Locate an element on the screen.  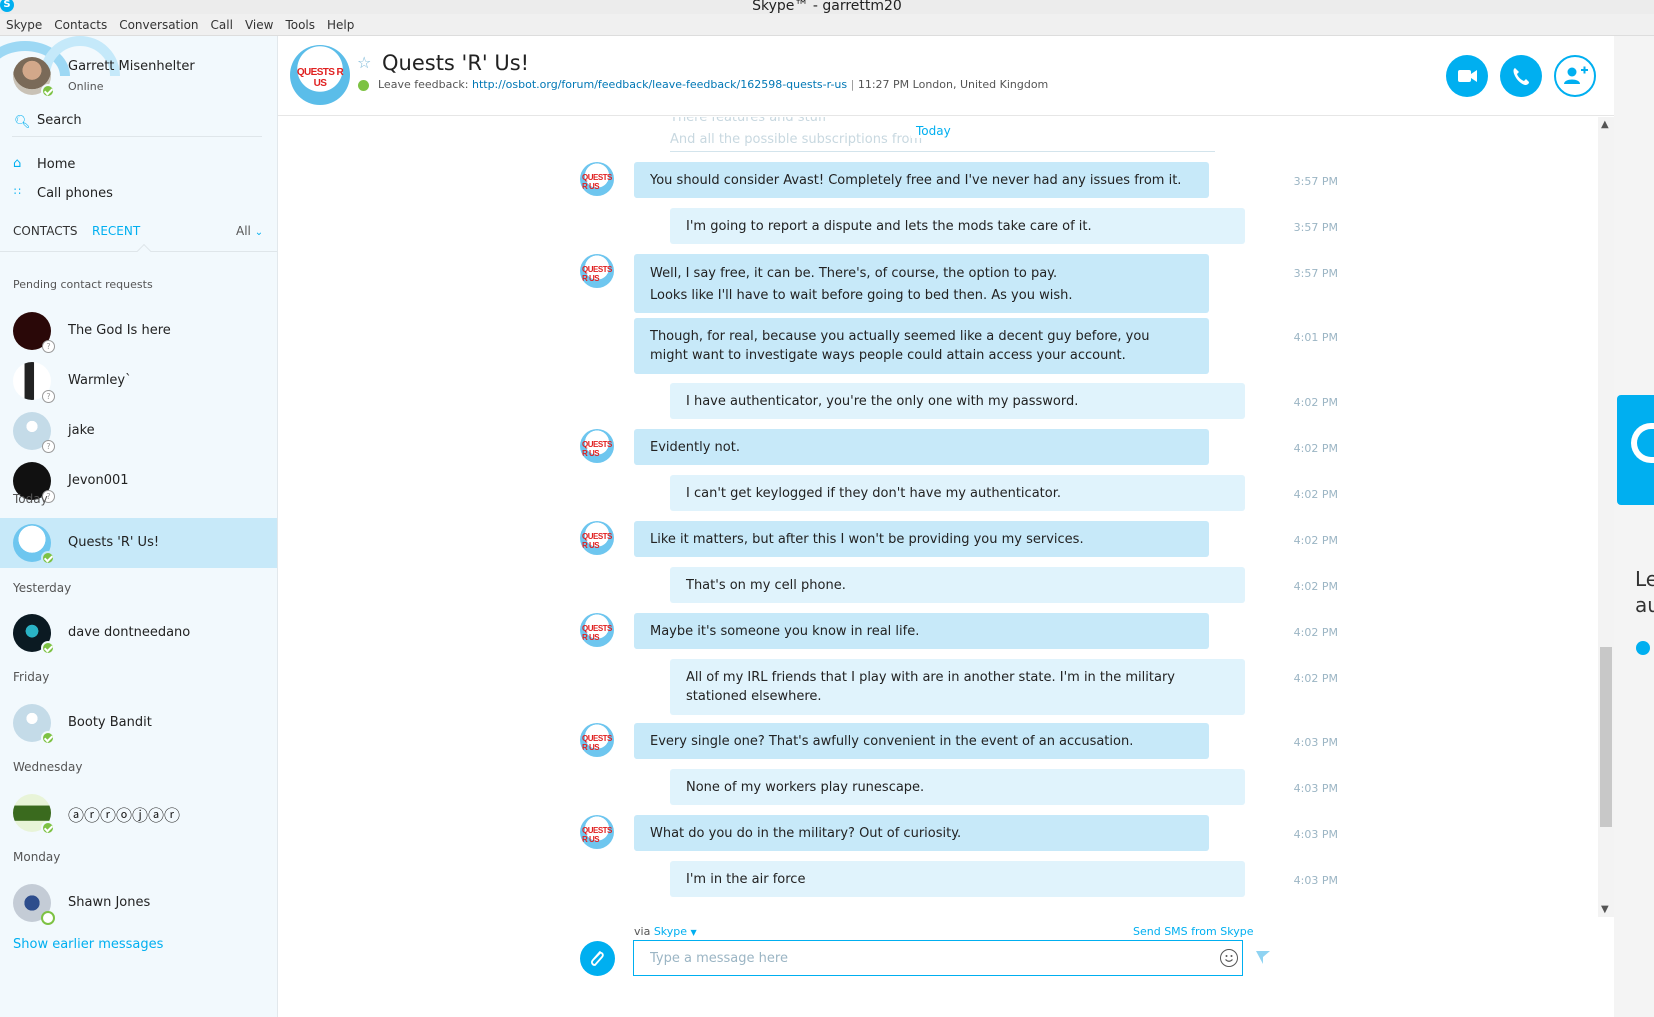
dialpad-icon: ∷ is located at coordinates (17, 191).